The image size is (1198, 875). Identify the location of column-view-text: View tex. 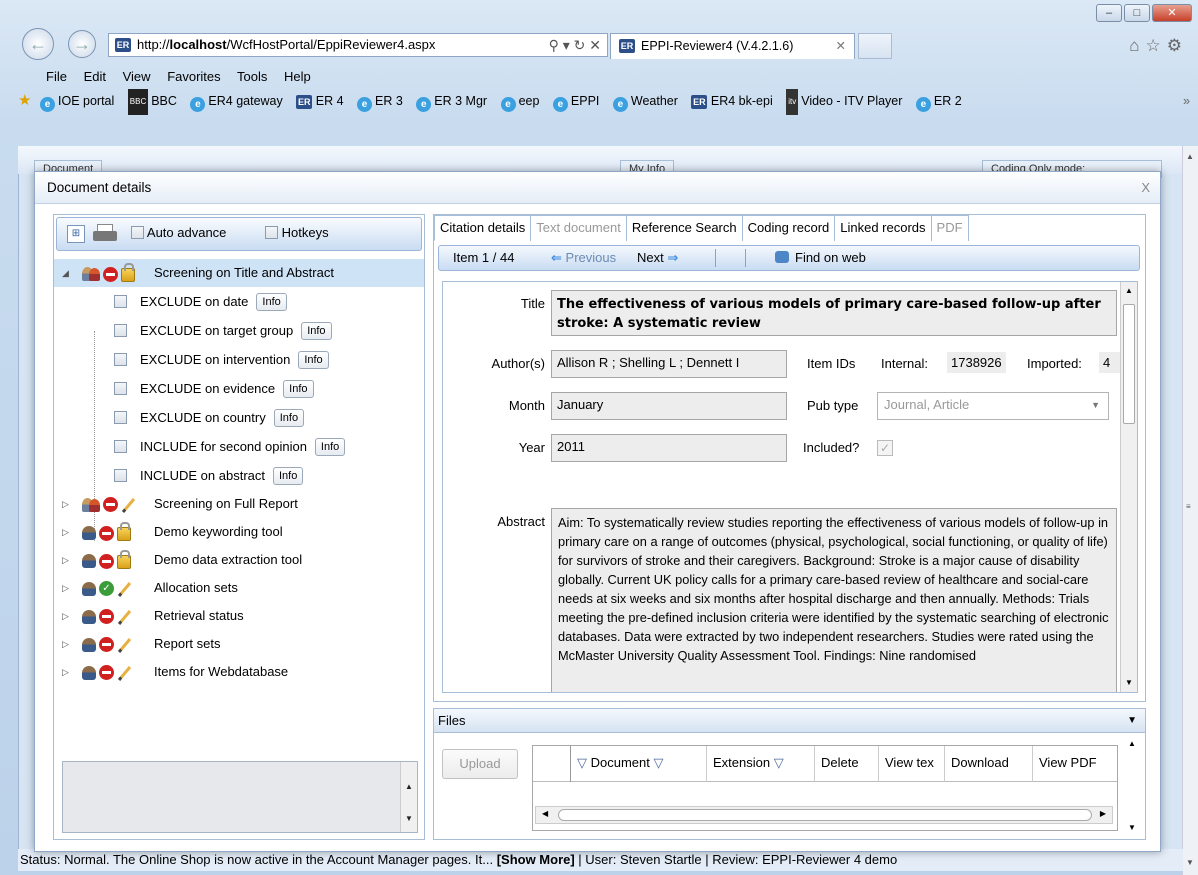
(912, 764).